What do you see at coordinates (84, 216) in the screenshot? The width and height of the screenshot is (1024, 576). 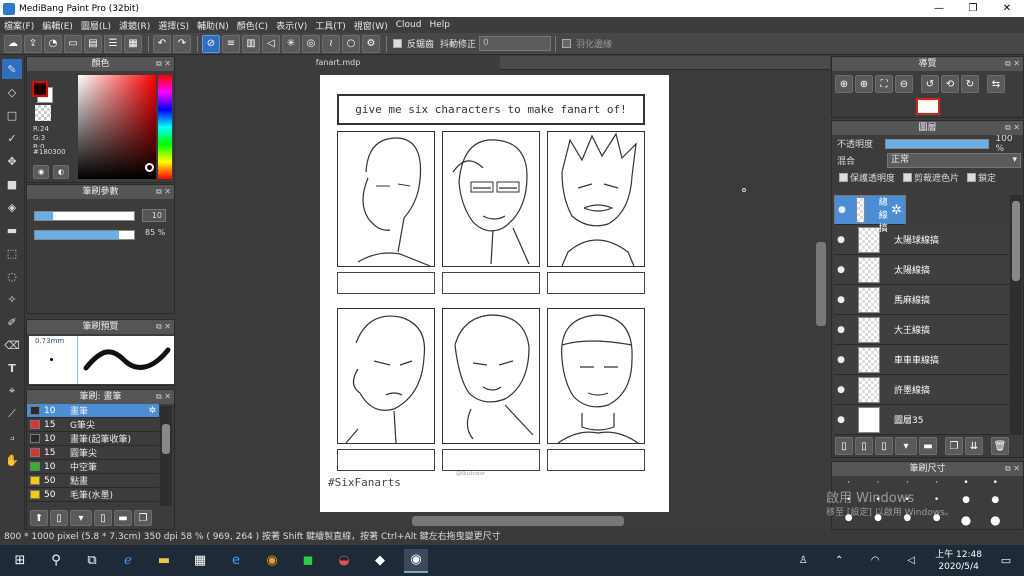 I see `brush-size-slider` at bounding box center [84, 216].